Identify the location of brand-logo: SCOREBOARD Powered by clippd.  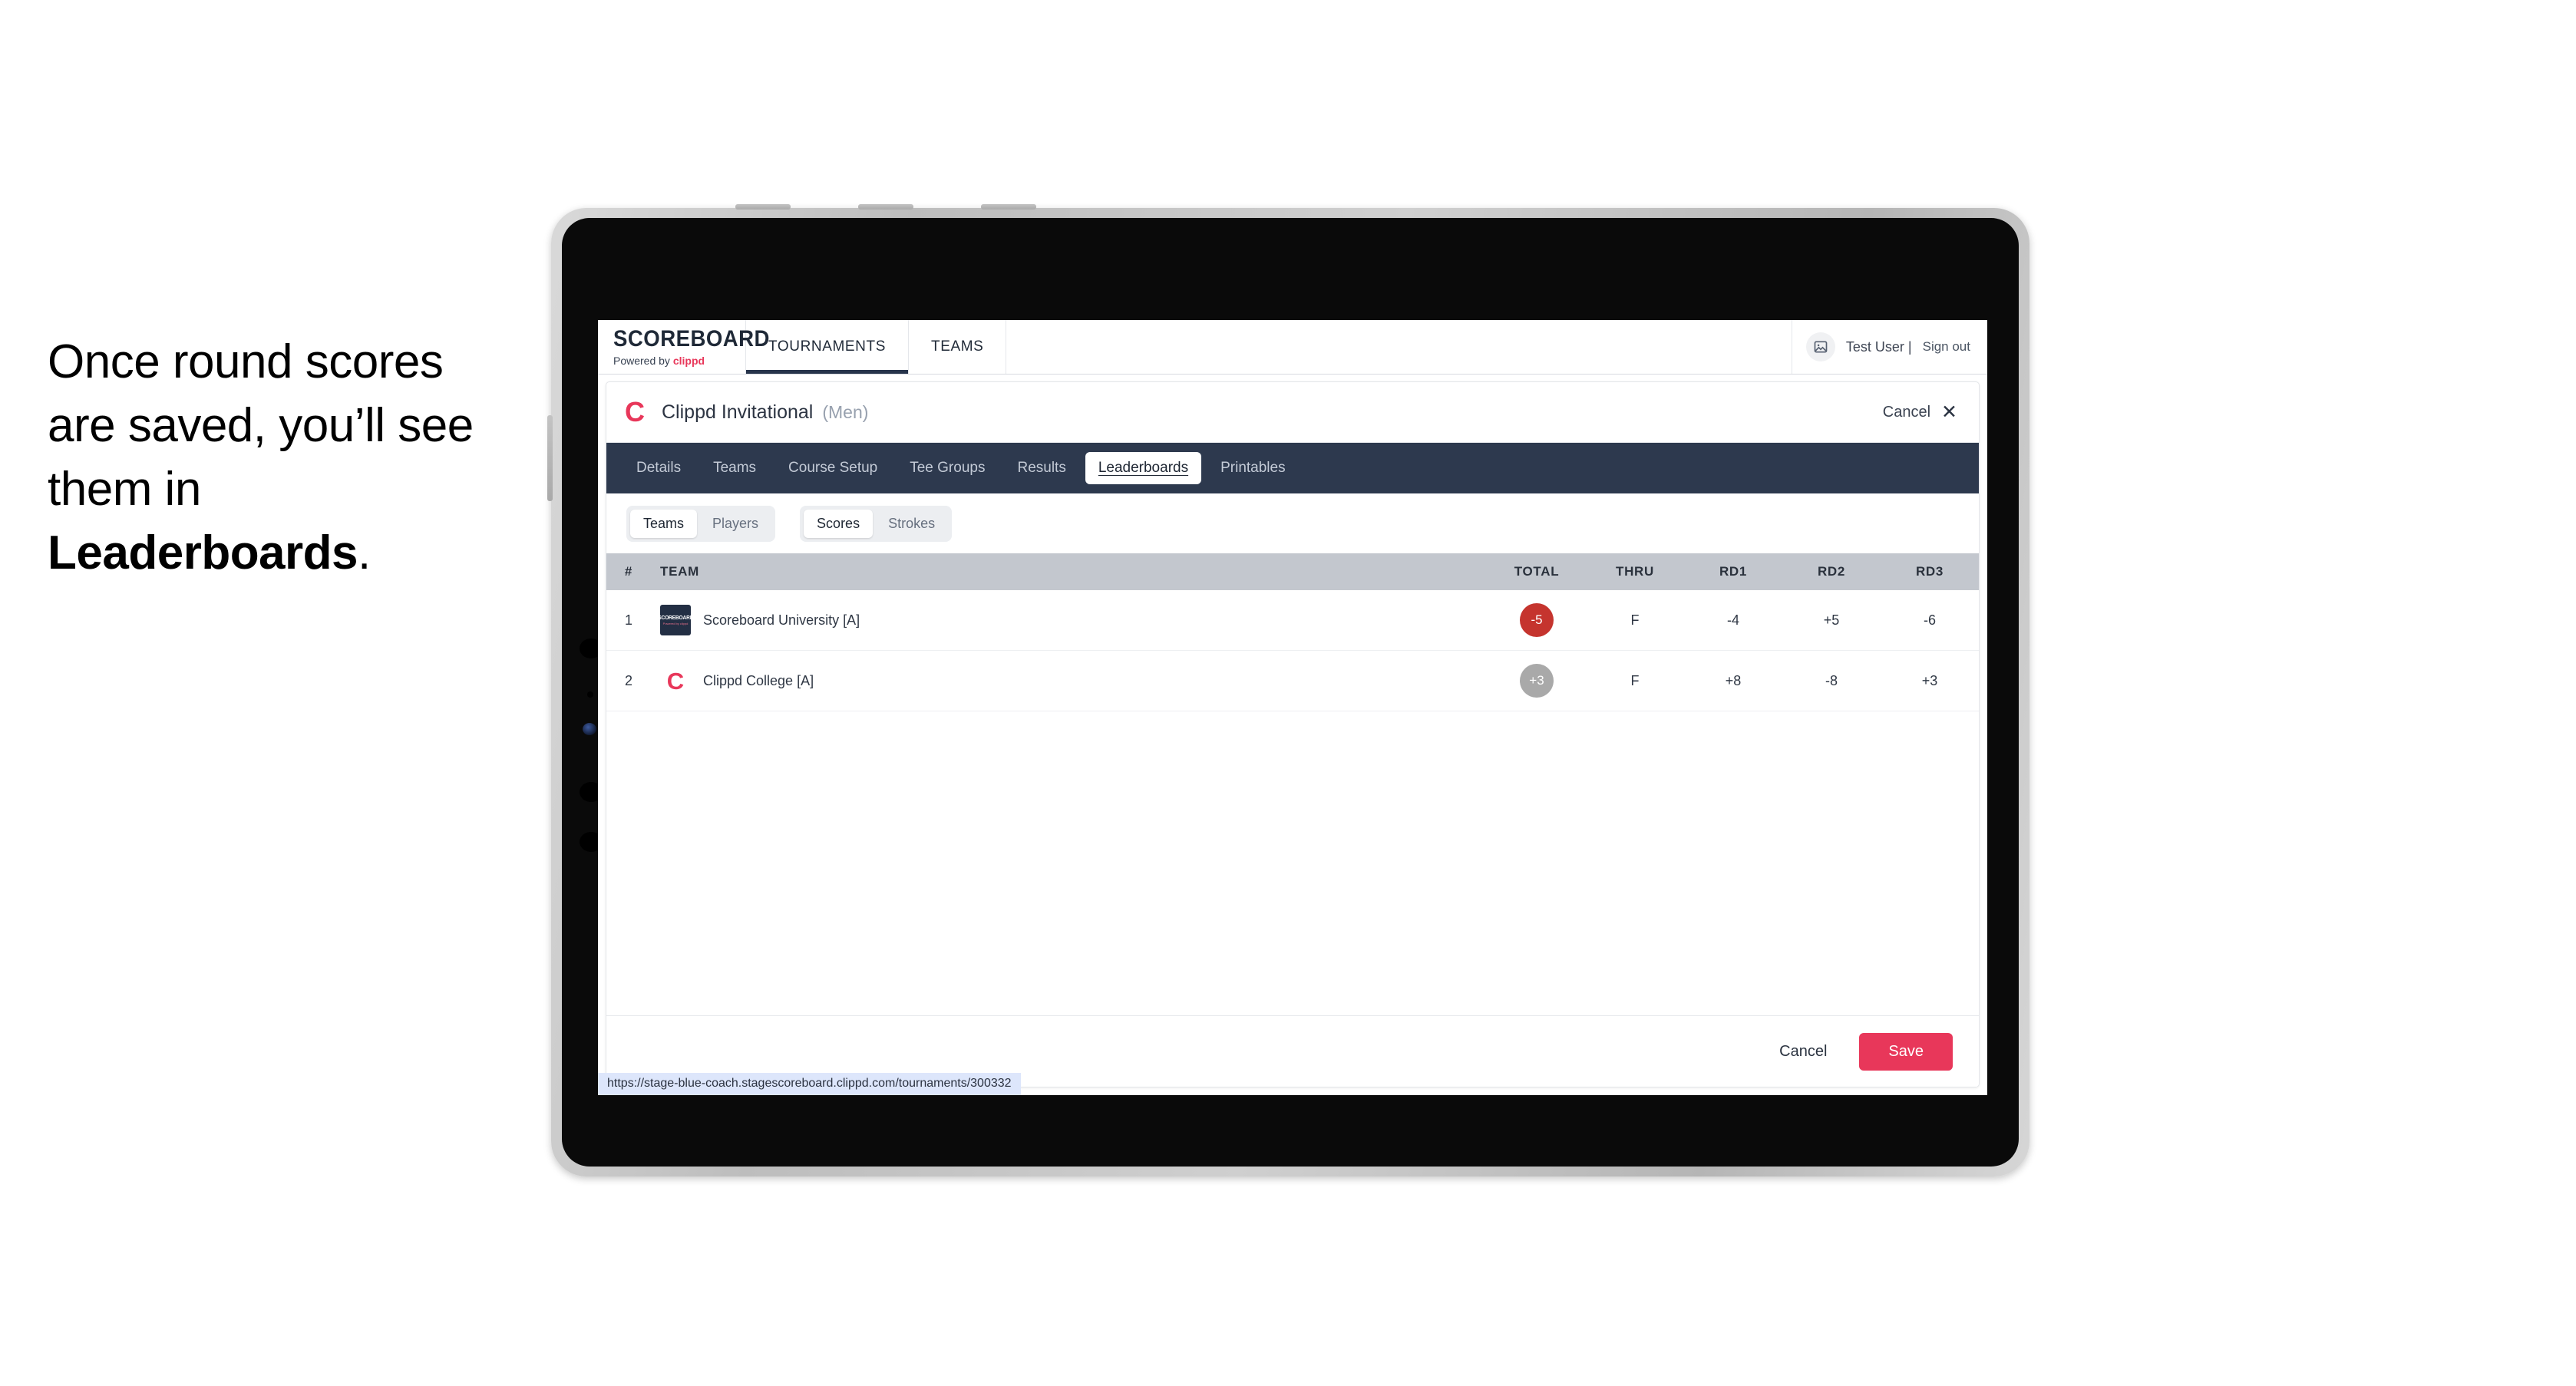
(684, 347).